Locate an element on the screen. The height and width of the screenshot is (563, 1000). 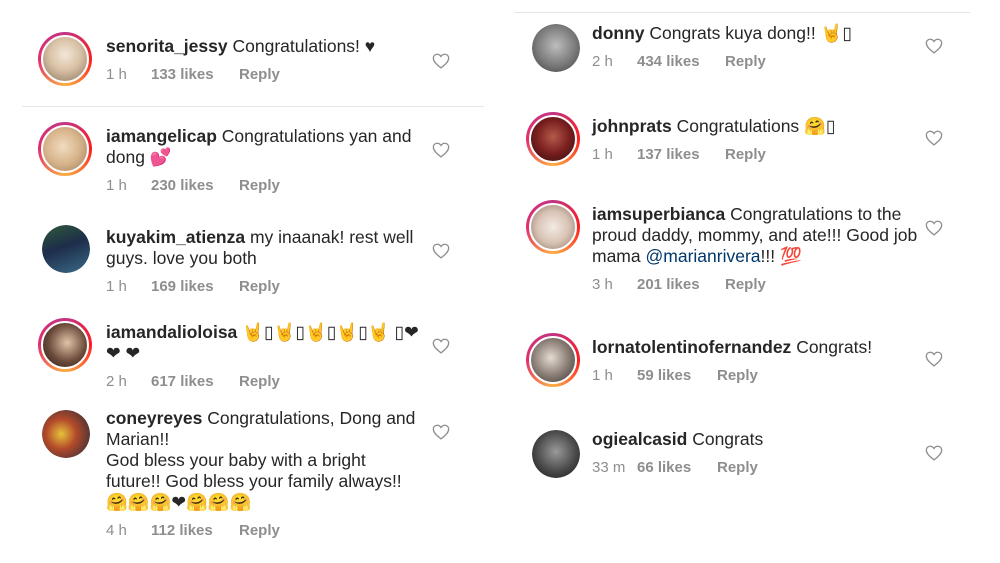
comment-likes: 434 likes is located at coordinates (681, 61).